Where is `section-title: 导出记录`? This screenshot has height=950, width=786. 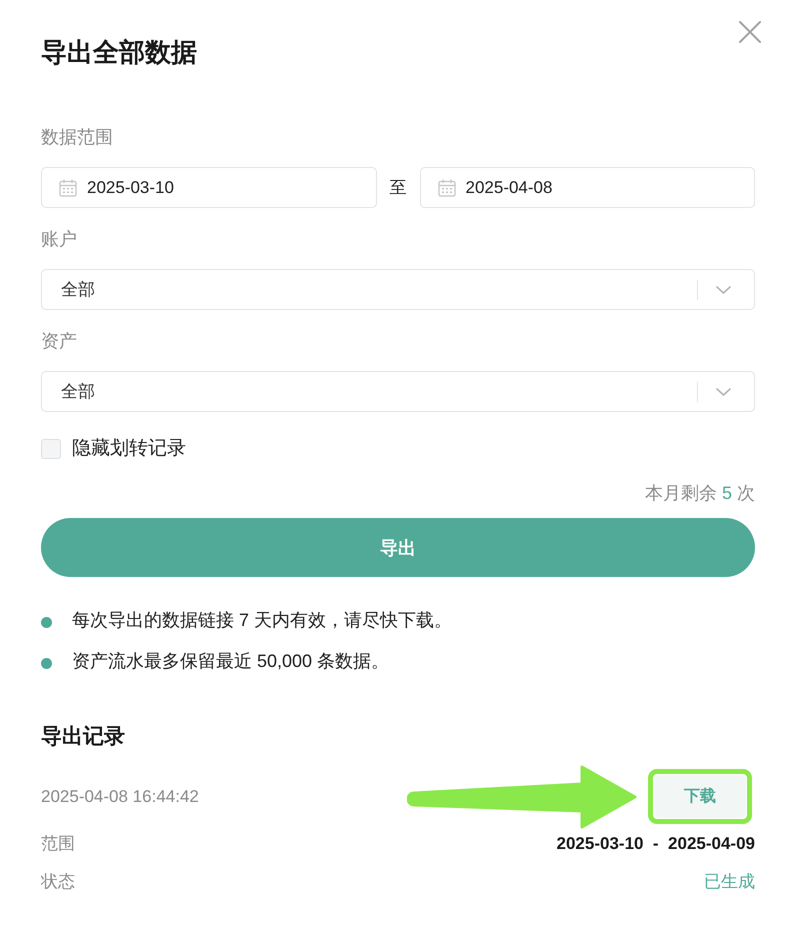
section-title: 导出记录 is located at coordinates (83, 737).